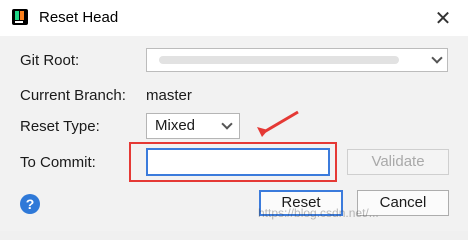 The image size is (468, 240). I want to click on arrow-shaft, so click(281, 122).